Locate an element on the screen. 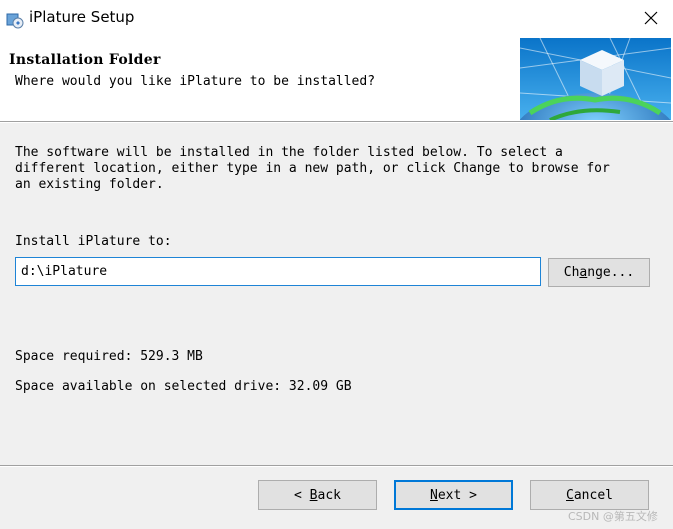 Image resolution: width=673 pixels, height=529 pixels. next-button-mnemonic: N is located at coordinates (434, 495).